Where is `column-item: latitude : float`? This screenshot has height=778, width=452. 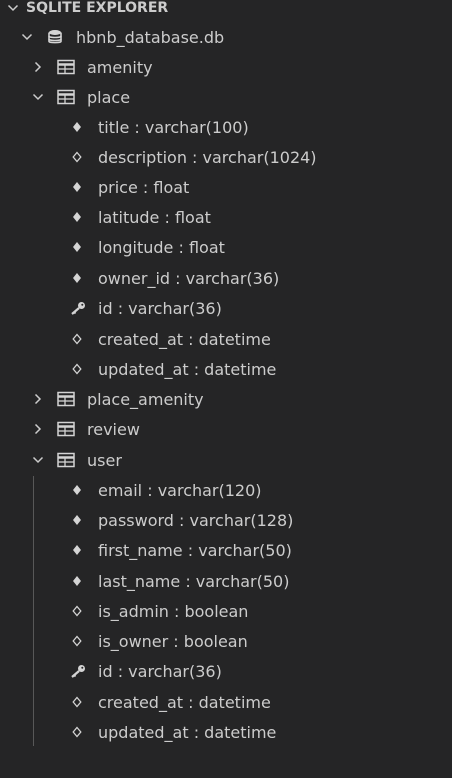 column-item: latitude : float is located at coordinates (226, 217).